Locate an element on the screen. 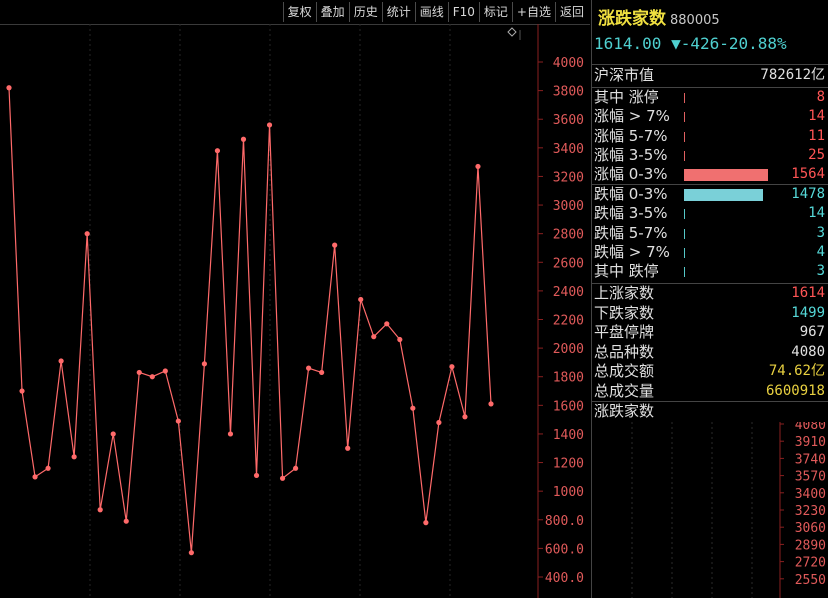 The height and width of the screenshot is (598, 828). stat-row: 下跌家数 1499 is located at coordinates (710, 313).